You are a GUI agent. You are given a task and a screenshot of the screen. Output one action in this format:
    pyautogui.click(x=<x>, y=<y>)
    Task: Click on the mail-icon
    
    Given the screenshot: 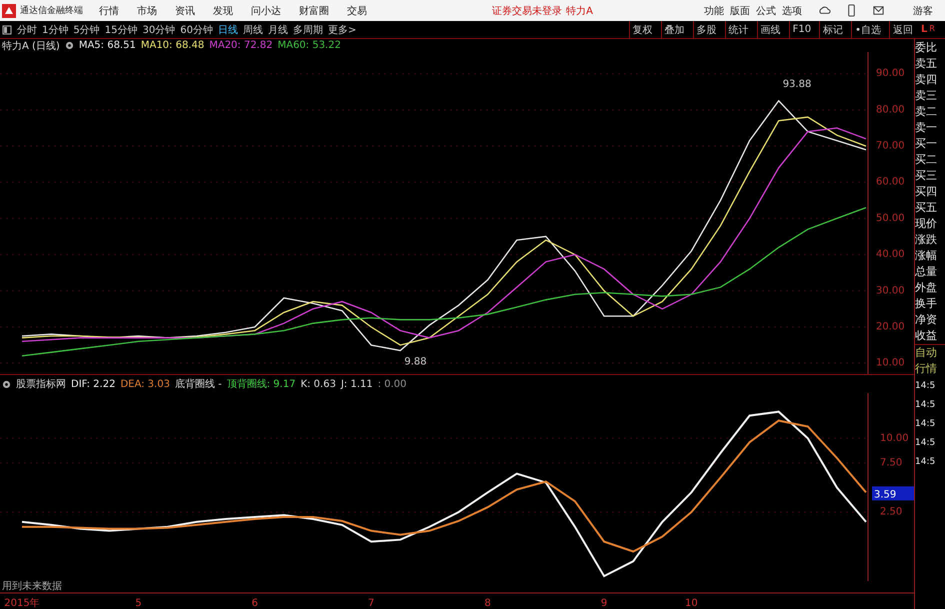 What is the action you would take?
    pyautogui.click(x=878, y=10)
    